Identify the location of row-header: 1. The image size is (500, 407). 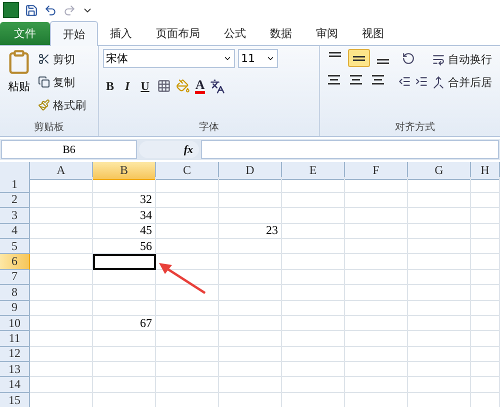
(15, 185).